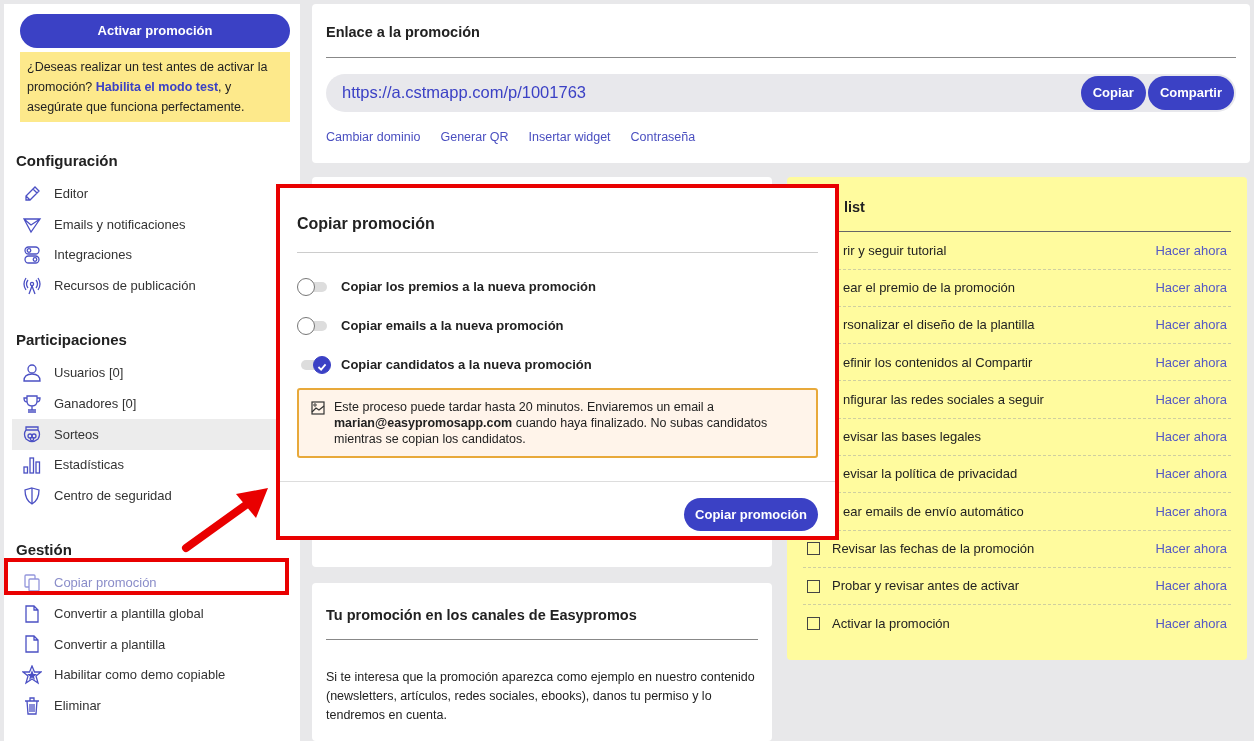 The height and width of the screenshot is (741, 1254). I want to click on sidebar-item: Eliminar, so click(150, 706).